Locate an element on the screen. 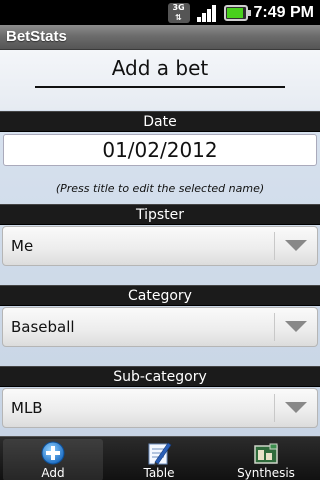 The height and width of the screenshot is (480, 320). category-spinner: Baseball is located at coordinates (160, 327).